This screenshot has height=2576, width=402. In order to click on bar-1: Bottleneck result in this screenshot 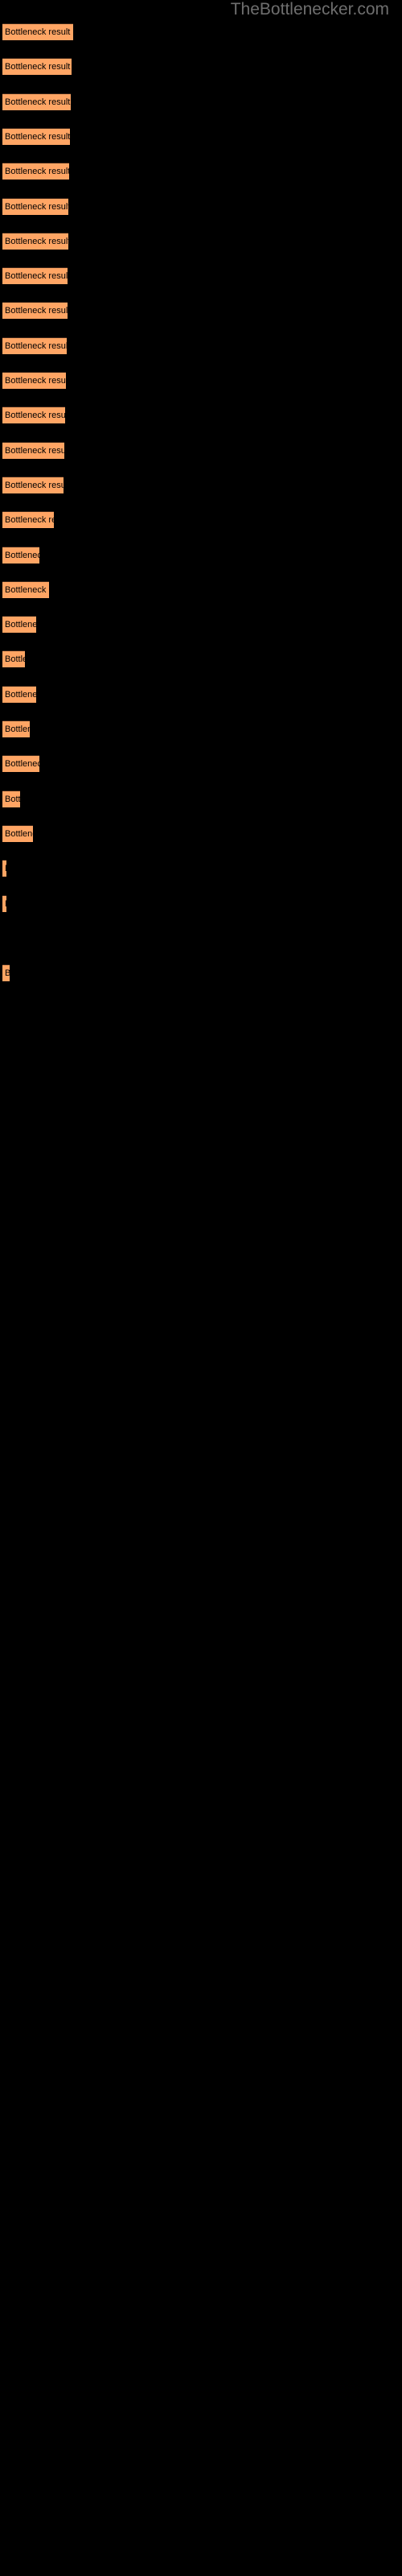, I will do `click(37, 31)`.